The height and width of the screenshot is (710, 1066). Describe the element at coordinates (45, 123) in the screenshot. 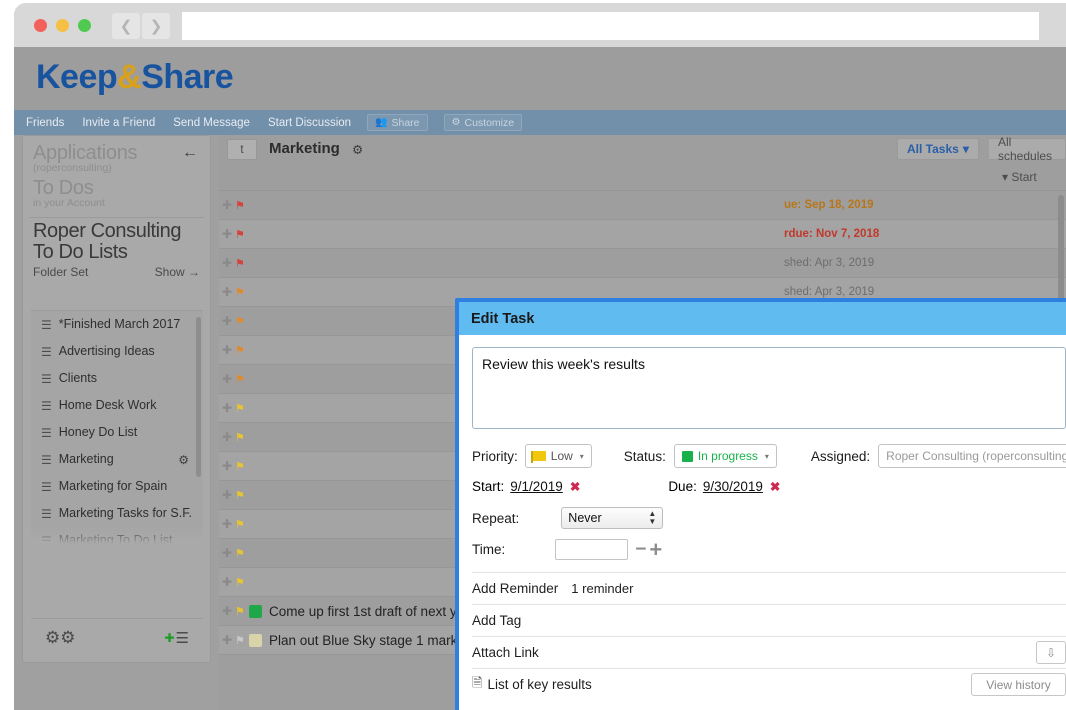

I see `nav-link-friends: Friends` at that location.